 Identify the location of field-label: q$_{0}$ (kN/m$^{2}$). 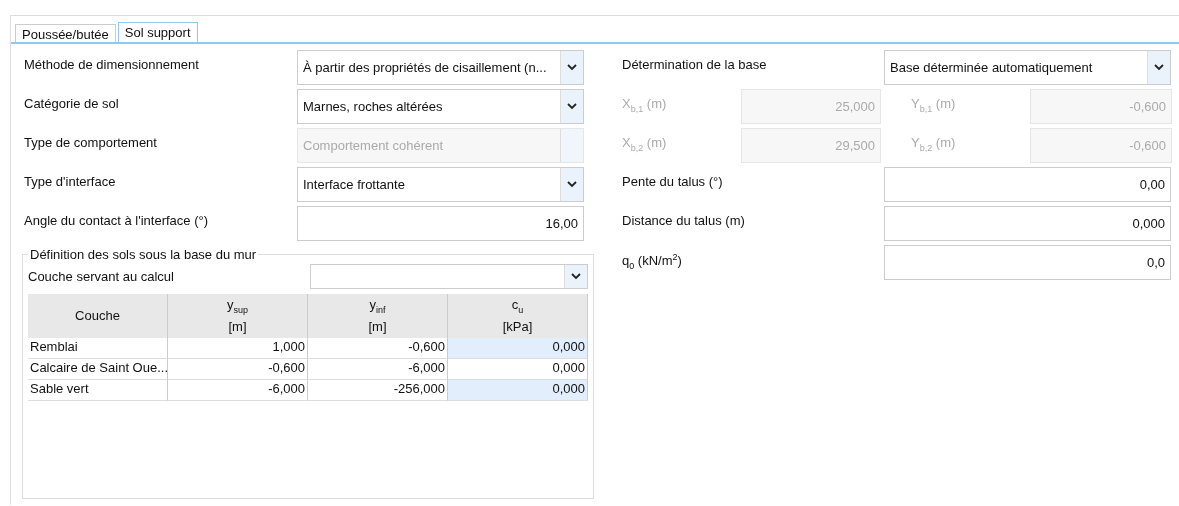
(652, 261).